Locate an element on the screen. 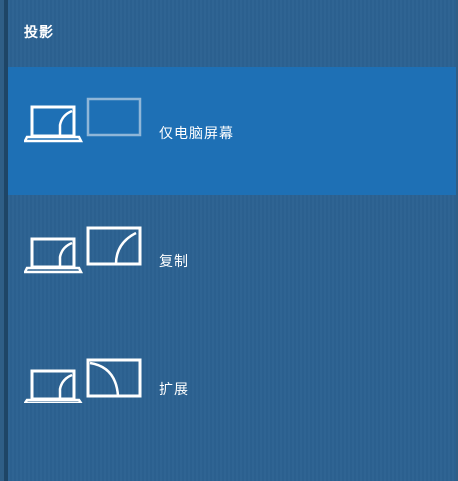 This screenshot has height=481, width=458. extend-icon is located at coordinates (83, 380).